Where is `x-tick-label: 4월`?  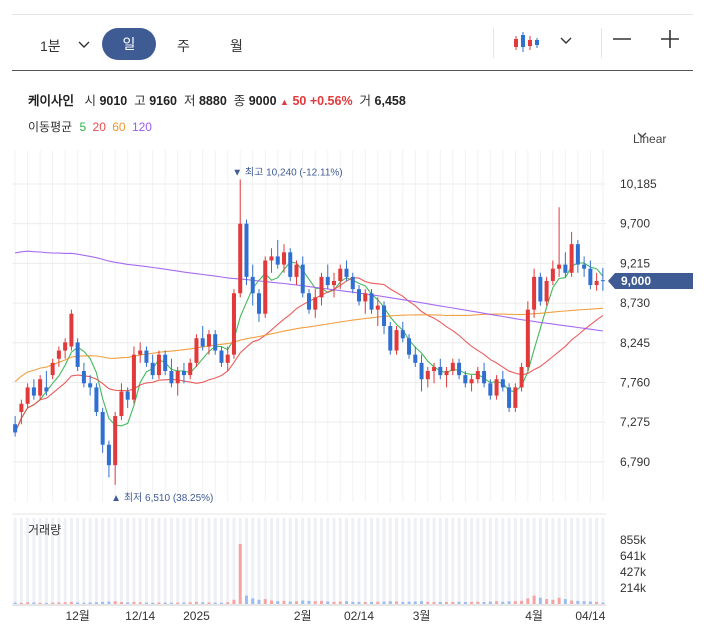
x-tick-label: 4월 is located at coordinates (534, 616).